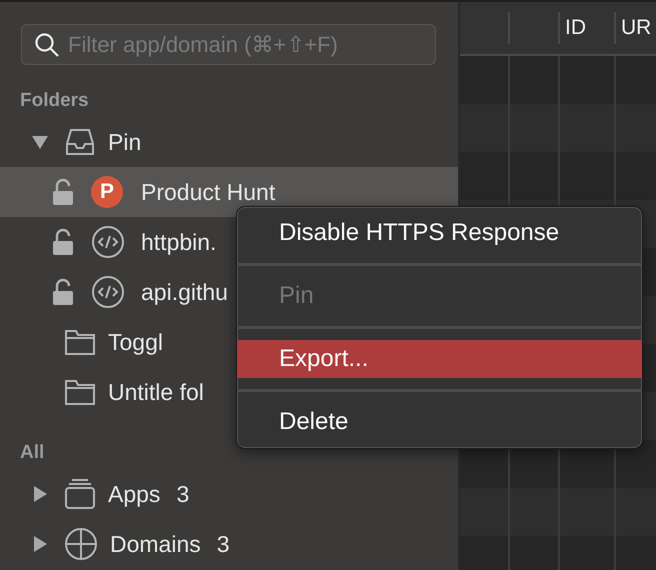 This screenshot has height=570, width=656. I want to click on menu-item: Pin, so click(296, 296).